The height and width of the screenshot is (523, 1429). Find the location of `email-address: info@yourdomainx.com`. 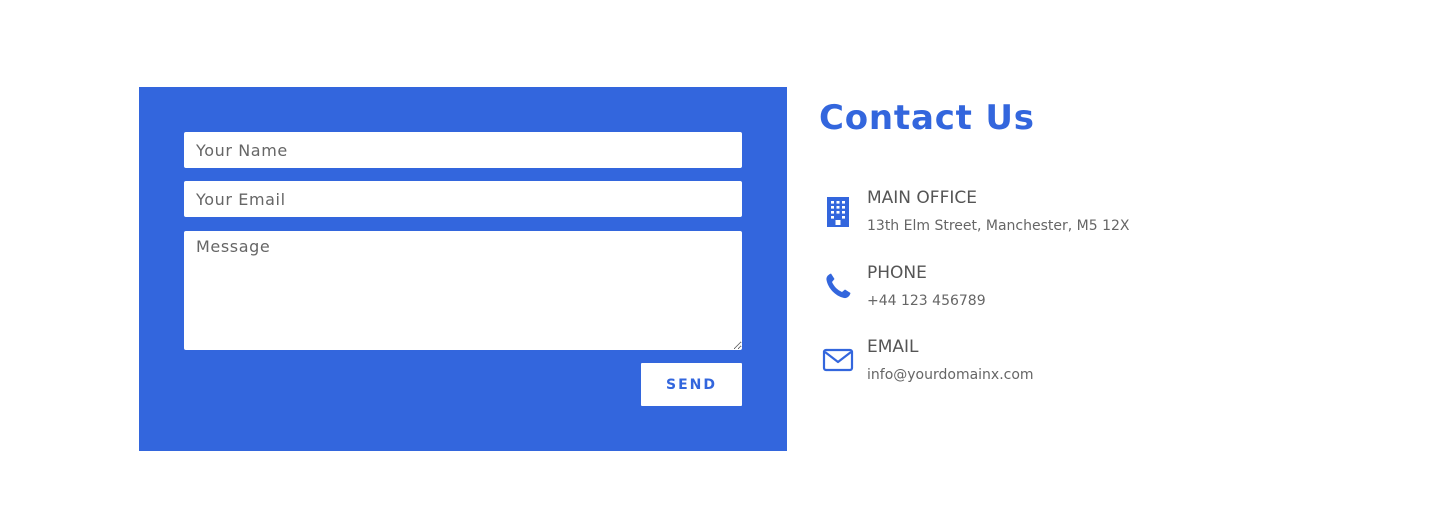

email-address: info@yourdomainx.com is located at coordinates (950, 375).